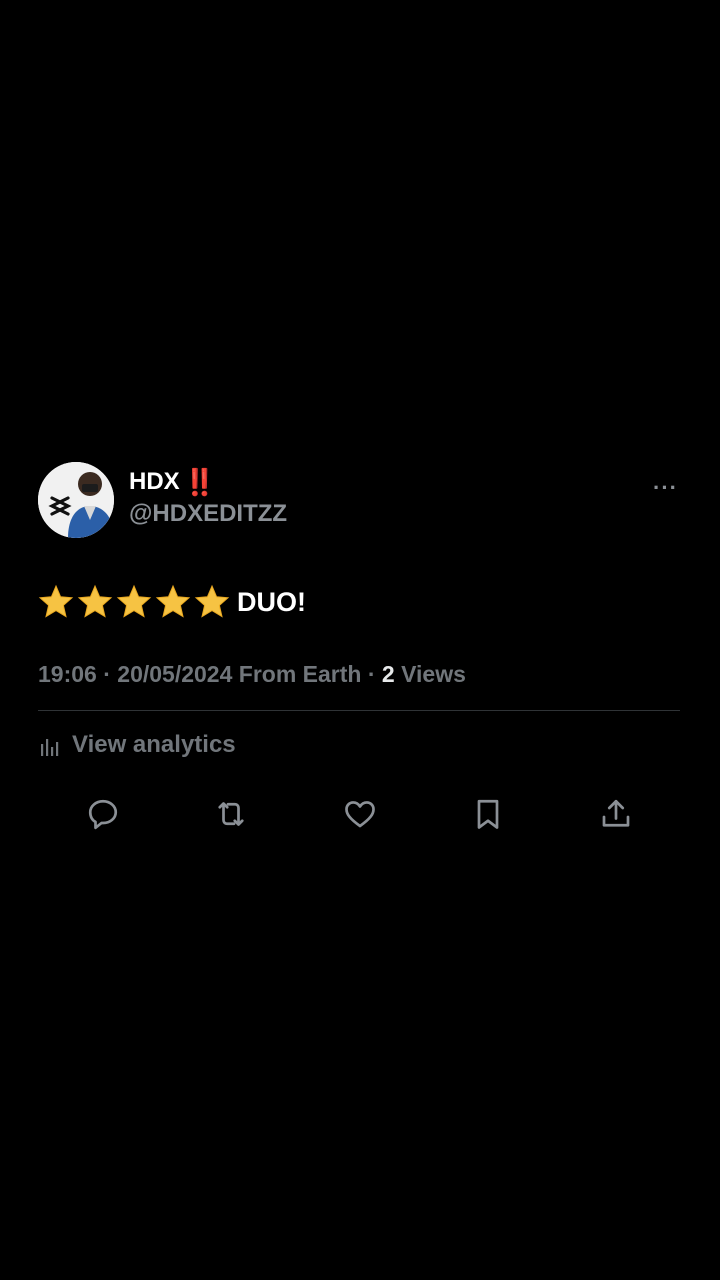  Describe the element at coordinates (199, 482) in the screenshot. I see `double-exclamation-icon: ‼️` at that location.